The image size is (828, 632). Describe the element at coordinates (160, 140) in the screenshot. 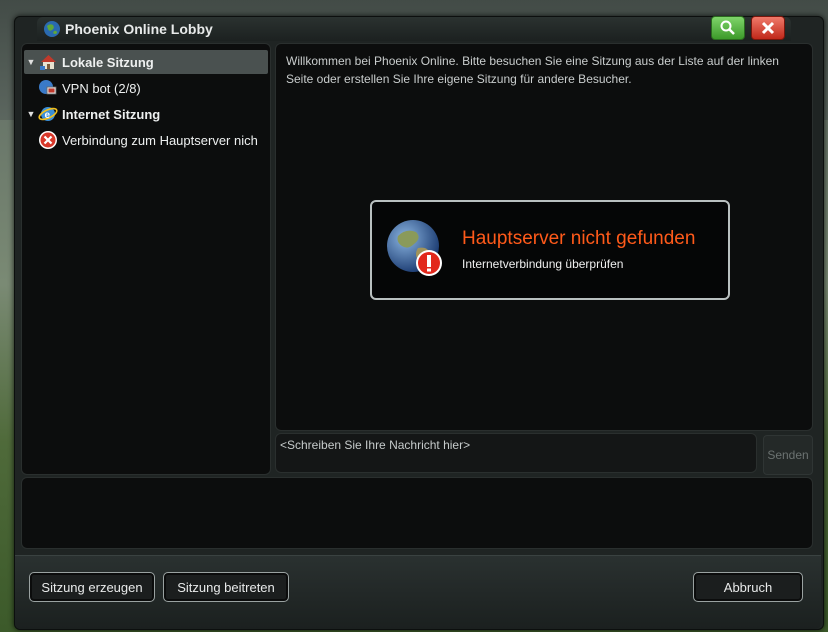

I see `tree-item-label: Verbindung zum Hauptserver nich` at that location.